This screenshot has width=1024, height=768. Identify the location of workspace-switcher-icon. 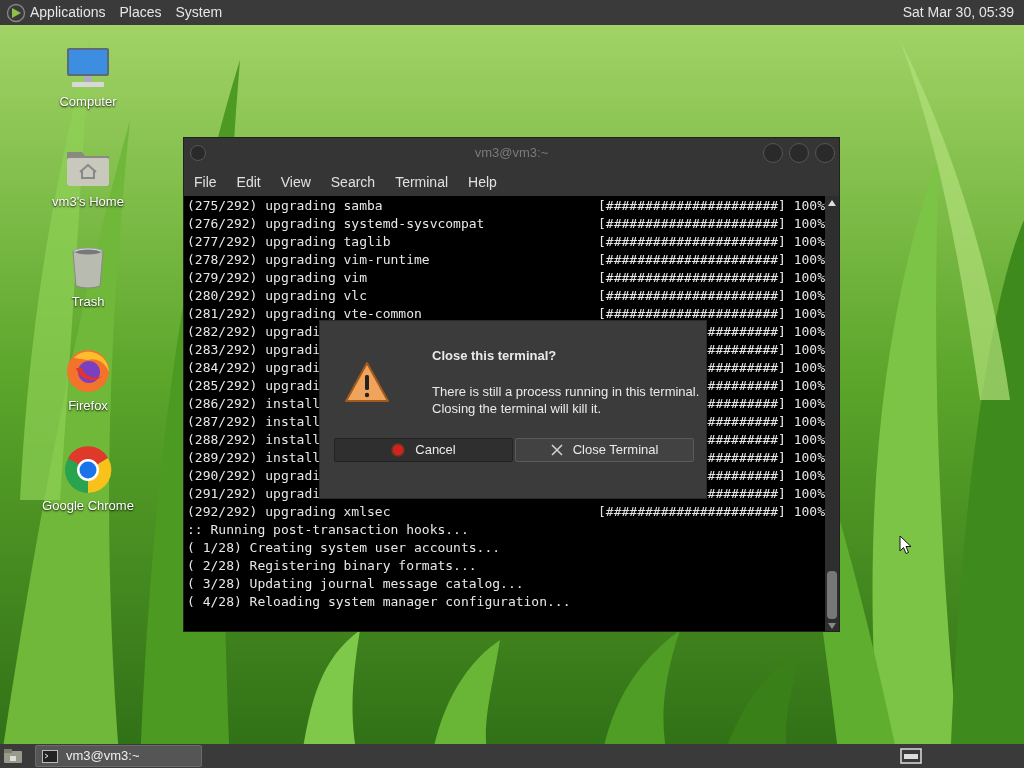
(911, 756).